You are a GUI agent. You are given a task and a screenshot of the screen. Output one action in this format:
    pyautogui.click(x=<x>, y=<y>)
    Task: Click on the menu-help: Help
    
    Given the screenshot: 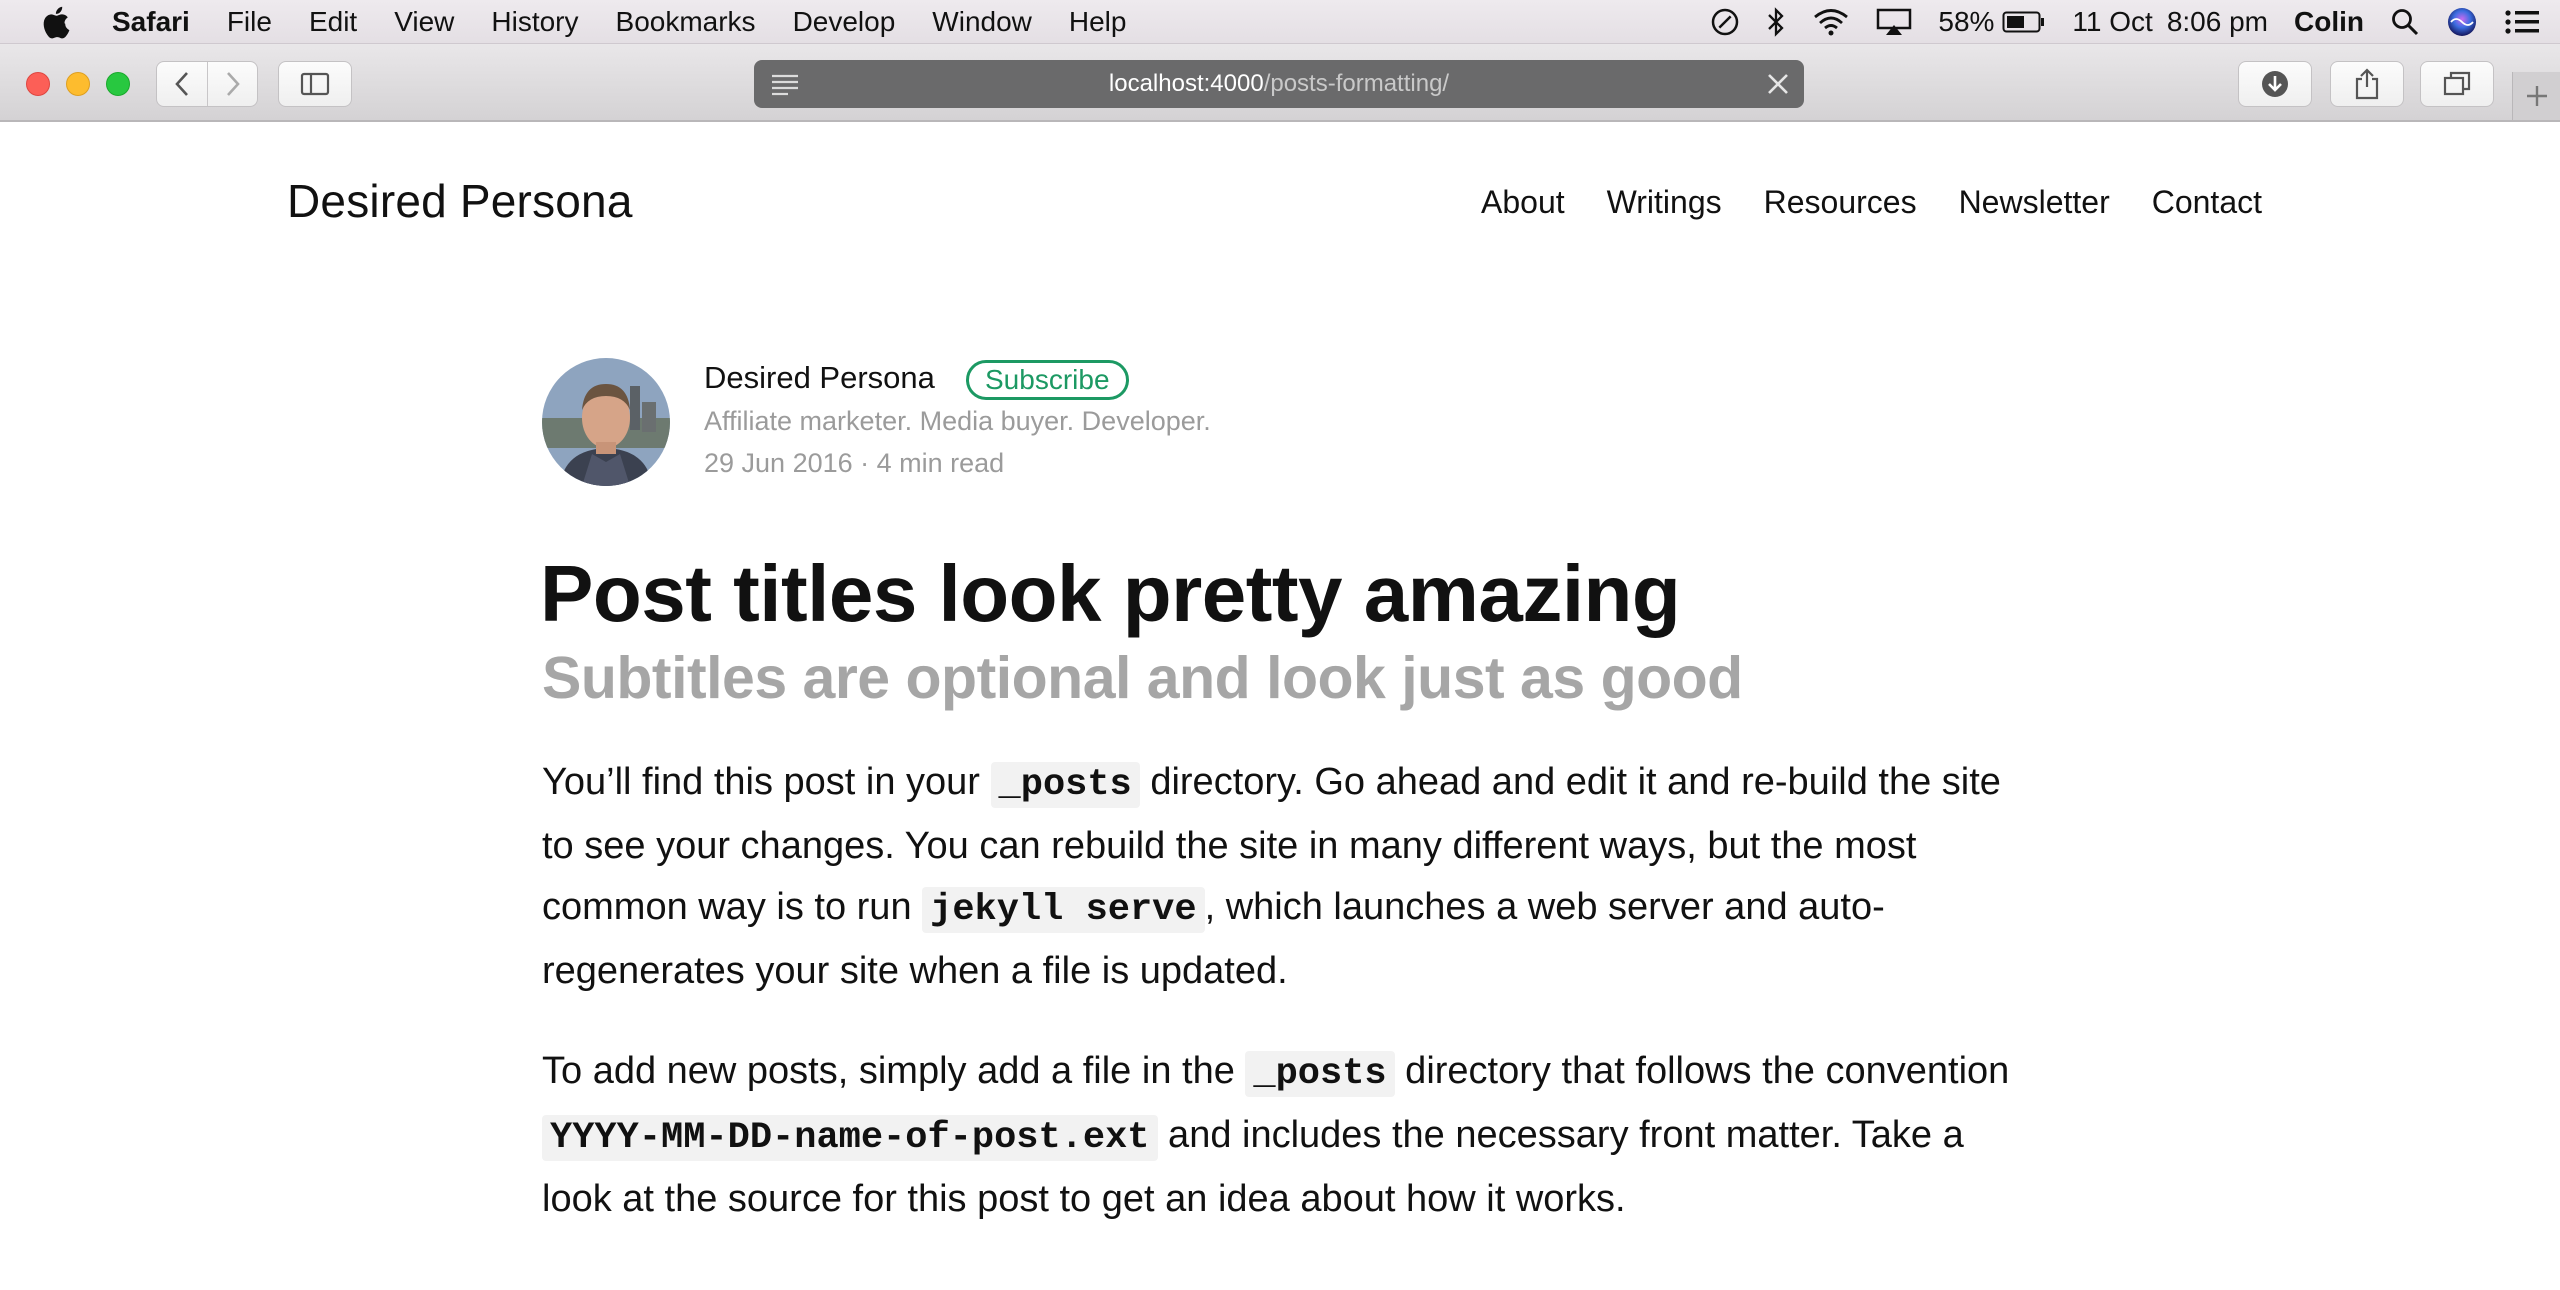 What is the action you would take?
    pyautogui.click(x=1098, y=22)
    